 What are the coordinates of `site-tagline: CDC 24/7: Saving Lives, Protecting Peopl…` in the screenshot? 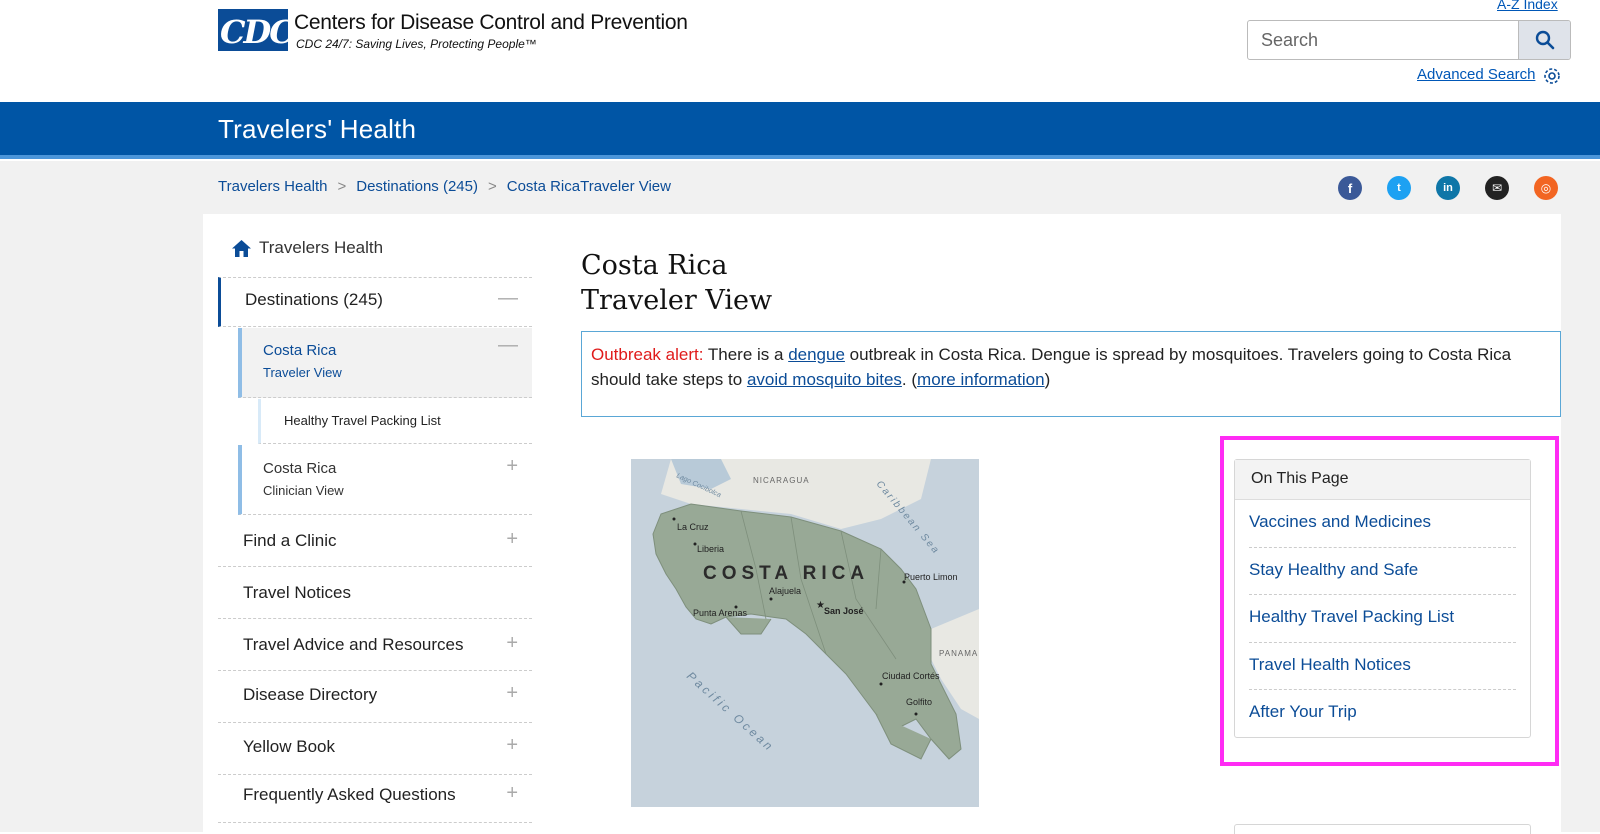 It's located at (416, 44).